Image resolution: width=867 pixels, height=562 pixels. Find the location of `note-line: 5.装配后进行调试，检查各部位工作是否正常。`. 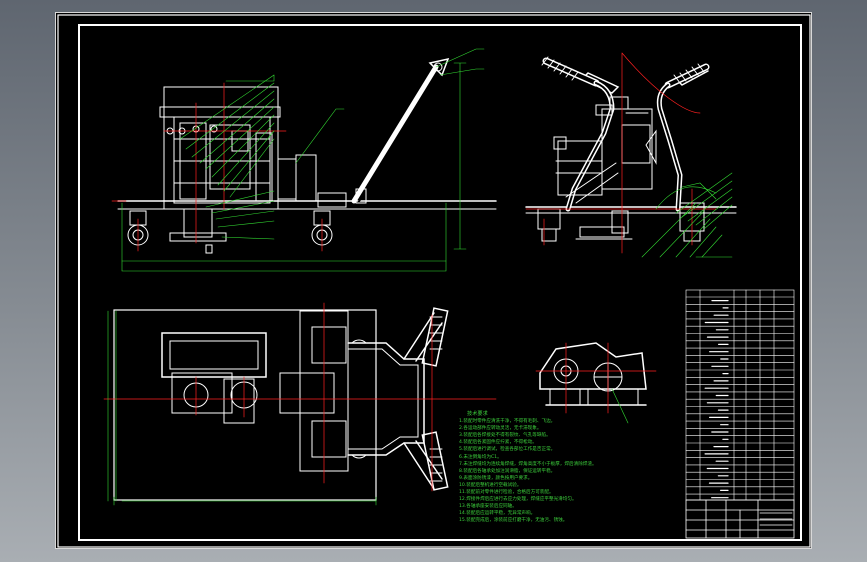

note-line: 5.装配后进行调试，检查各部位工作是否正常。 is located at coordinates (507, 450).